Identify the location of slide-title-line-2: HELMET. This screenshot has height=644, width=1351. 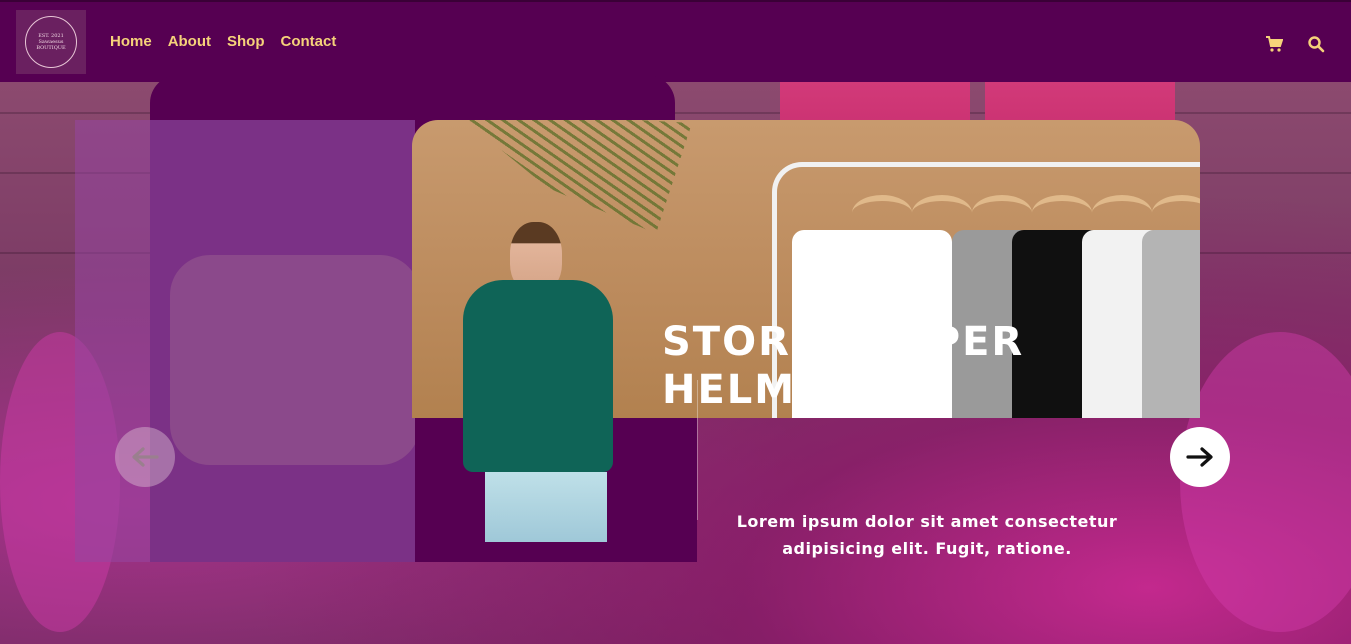
(758, 390).